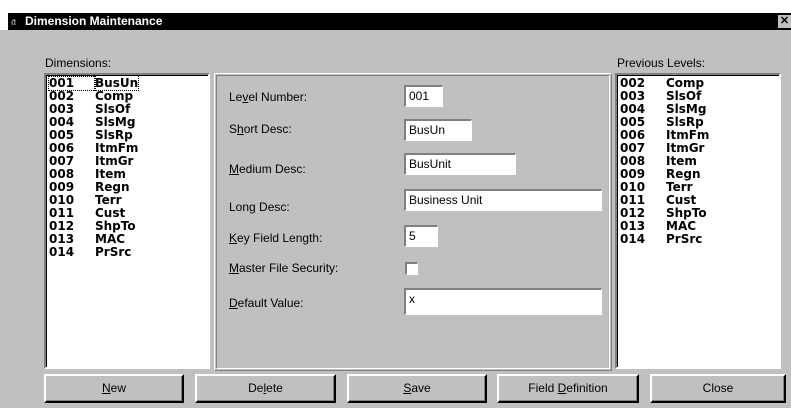 Image resolution: width=791 pixels, height=408 pixels. What do you see at coordinates (503, 200) in the screenshot?
I see `long-desc-field: Business Unit` at bounding box center [503, 200].